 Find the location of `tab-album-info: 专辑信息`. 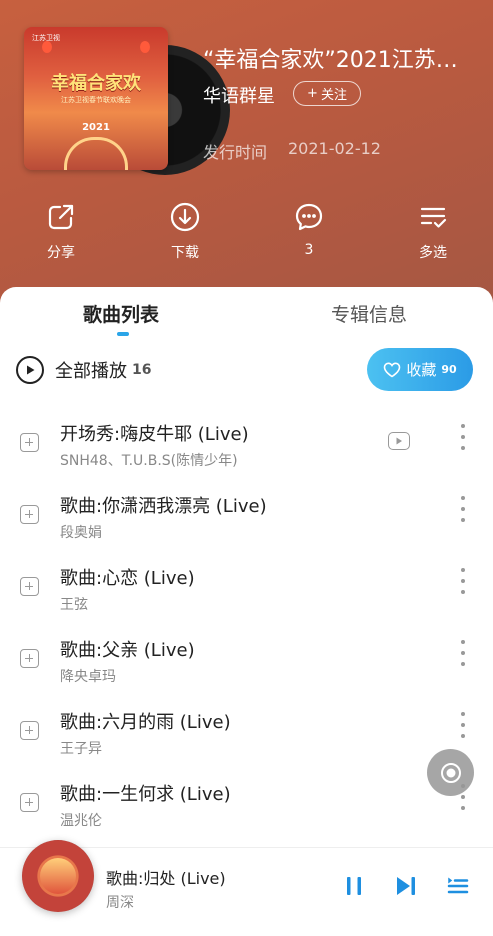

tab-album-info: 专辑信息 is located at coordinates (369, 313).